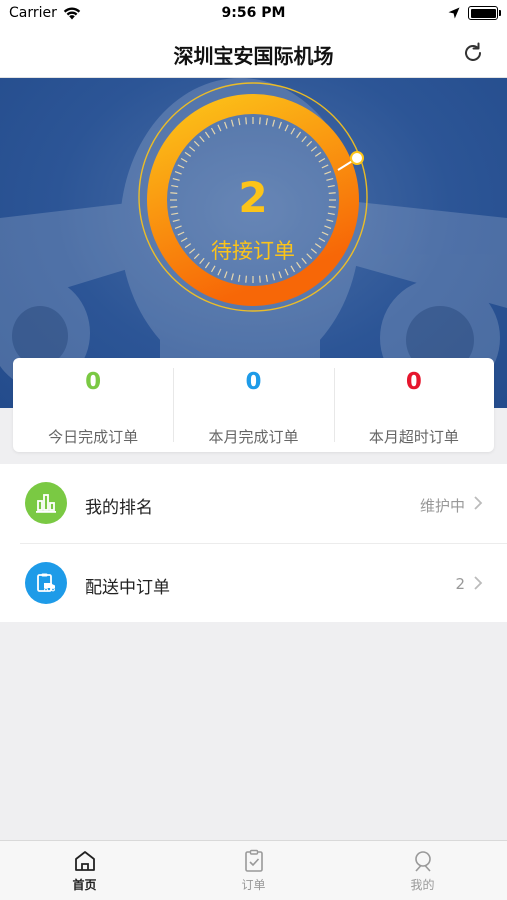  What do you see at coordinates (253, 885) in the screenshot?
I see `tab-label: 订单` at bounding box center [253, 885].